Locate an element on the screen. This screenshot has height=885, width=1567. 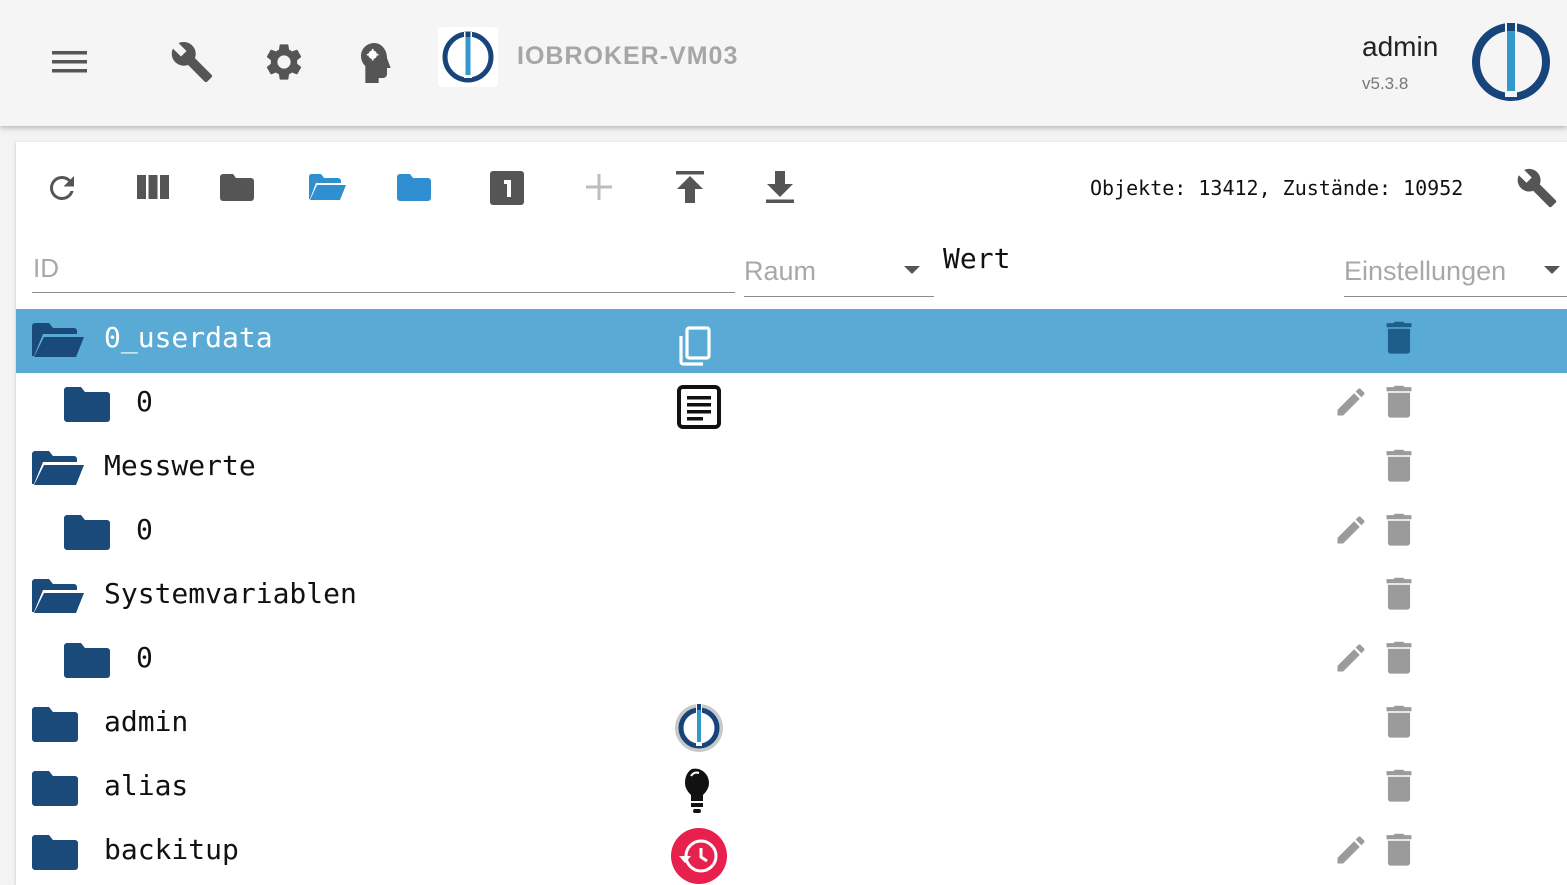
settings-filter-select: Einstellungen is located at coordinates (1455, 271).